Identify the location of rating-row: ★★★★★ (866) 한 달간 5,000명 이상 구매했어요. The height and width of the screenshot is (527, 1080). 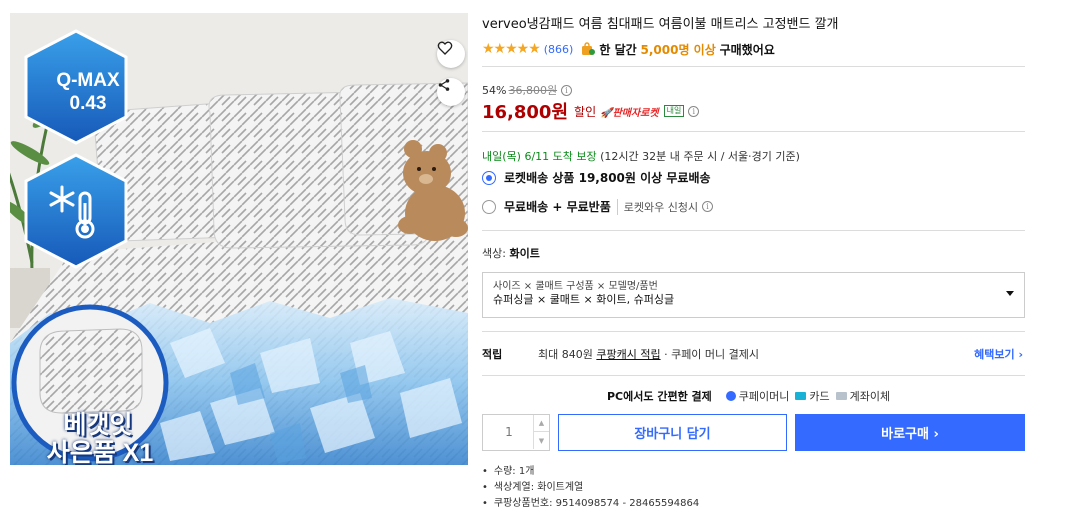
(628, 49).